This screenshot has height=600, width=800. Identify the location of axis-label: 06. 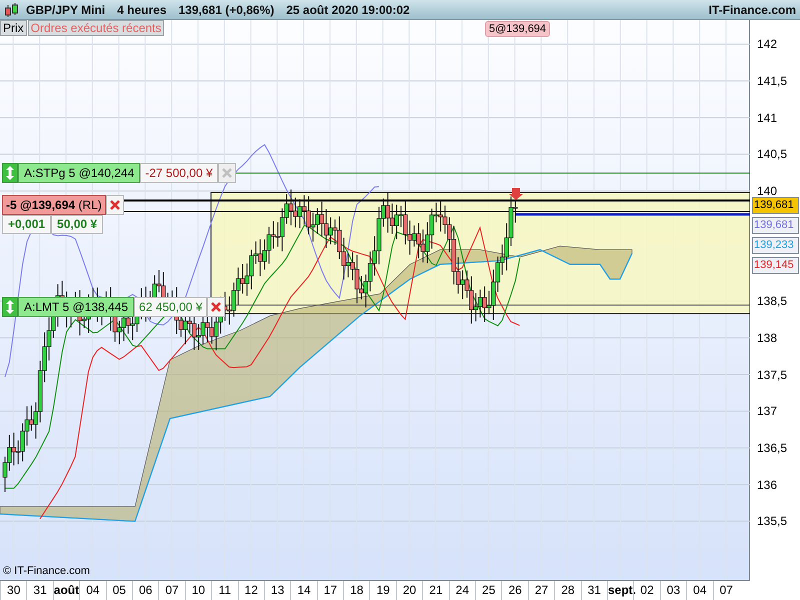
(145, 590).